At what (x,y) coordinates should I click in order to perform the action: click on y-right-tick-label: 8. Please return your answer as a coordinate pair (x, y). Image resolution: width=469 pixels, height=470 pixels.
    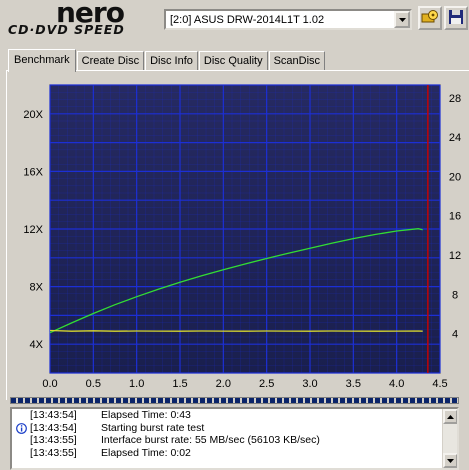
    Looking at the image, I should click on (455, 295).